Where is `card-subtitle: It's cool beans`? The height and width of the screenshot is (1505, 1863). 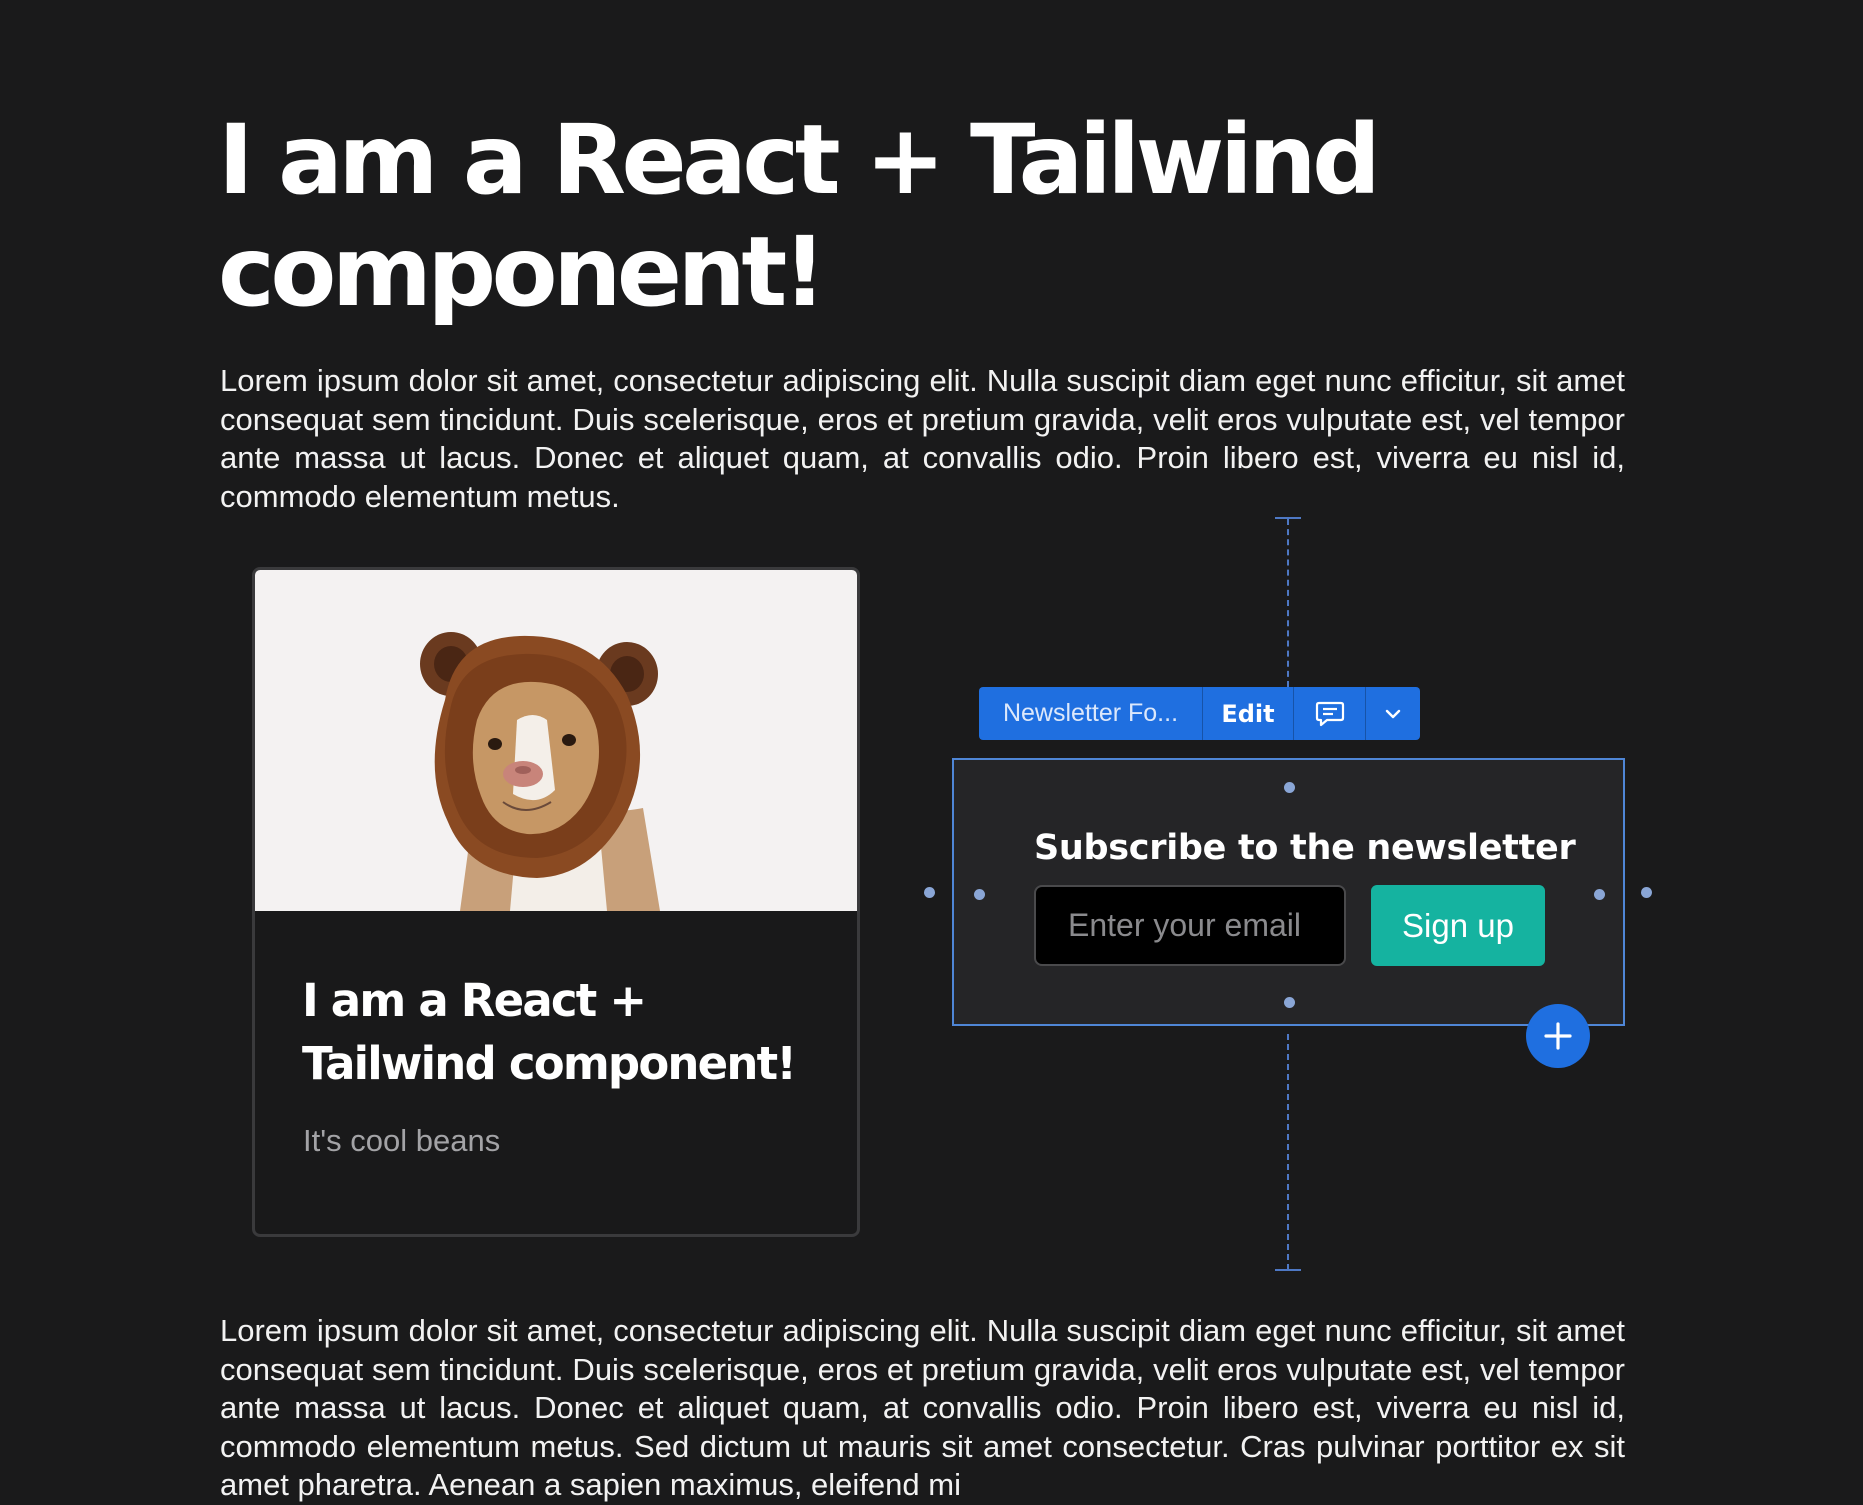
card-subtitle: It's cool beans is located at coordinates (402, 1140).